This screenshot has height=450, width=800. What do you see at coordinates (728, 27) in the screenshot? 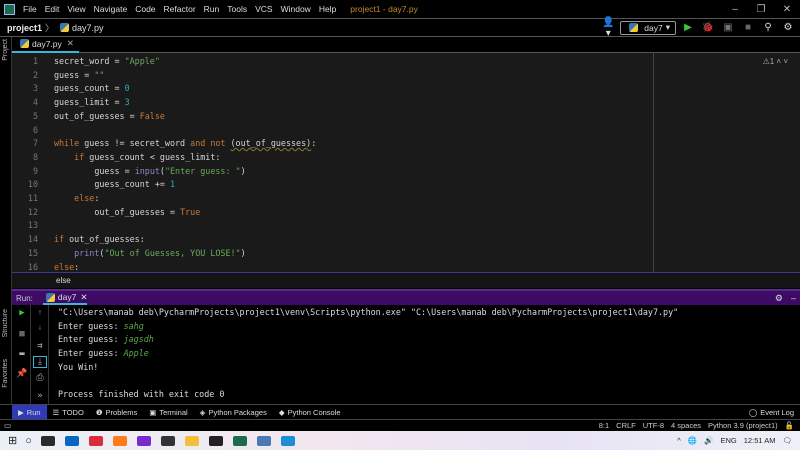
I see `coverage-button: ▣` at bounding box center [728, 27].